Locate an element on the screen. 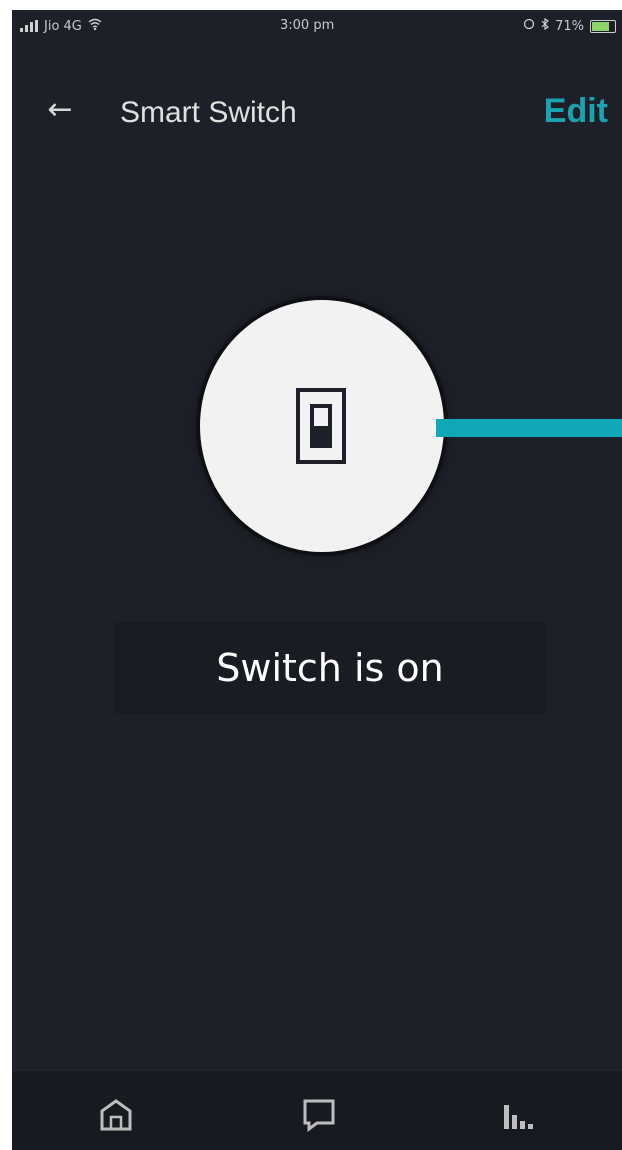  battery-percent: 71% is located at coordinates (569, 26).